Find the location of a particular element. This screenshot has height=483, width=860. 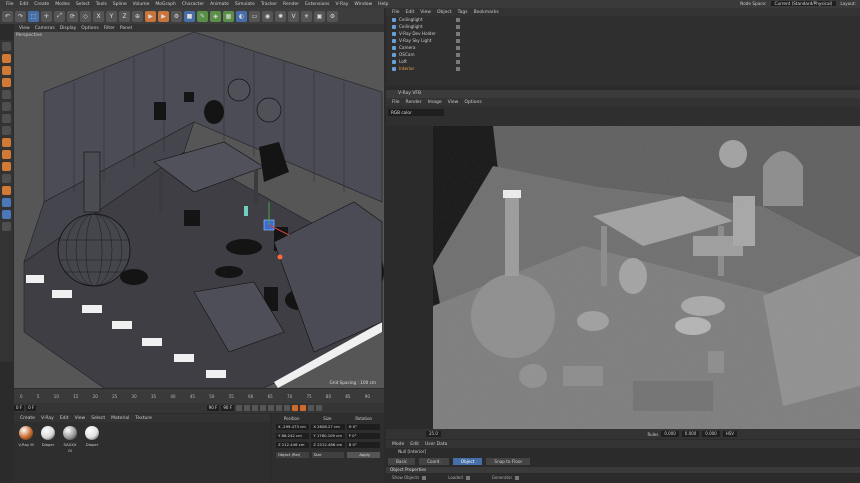

viewport-menu-item-2: Display is located at coordinates (68, 28).